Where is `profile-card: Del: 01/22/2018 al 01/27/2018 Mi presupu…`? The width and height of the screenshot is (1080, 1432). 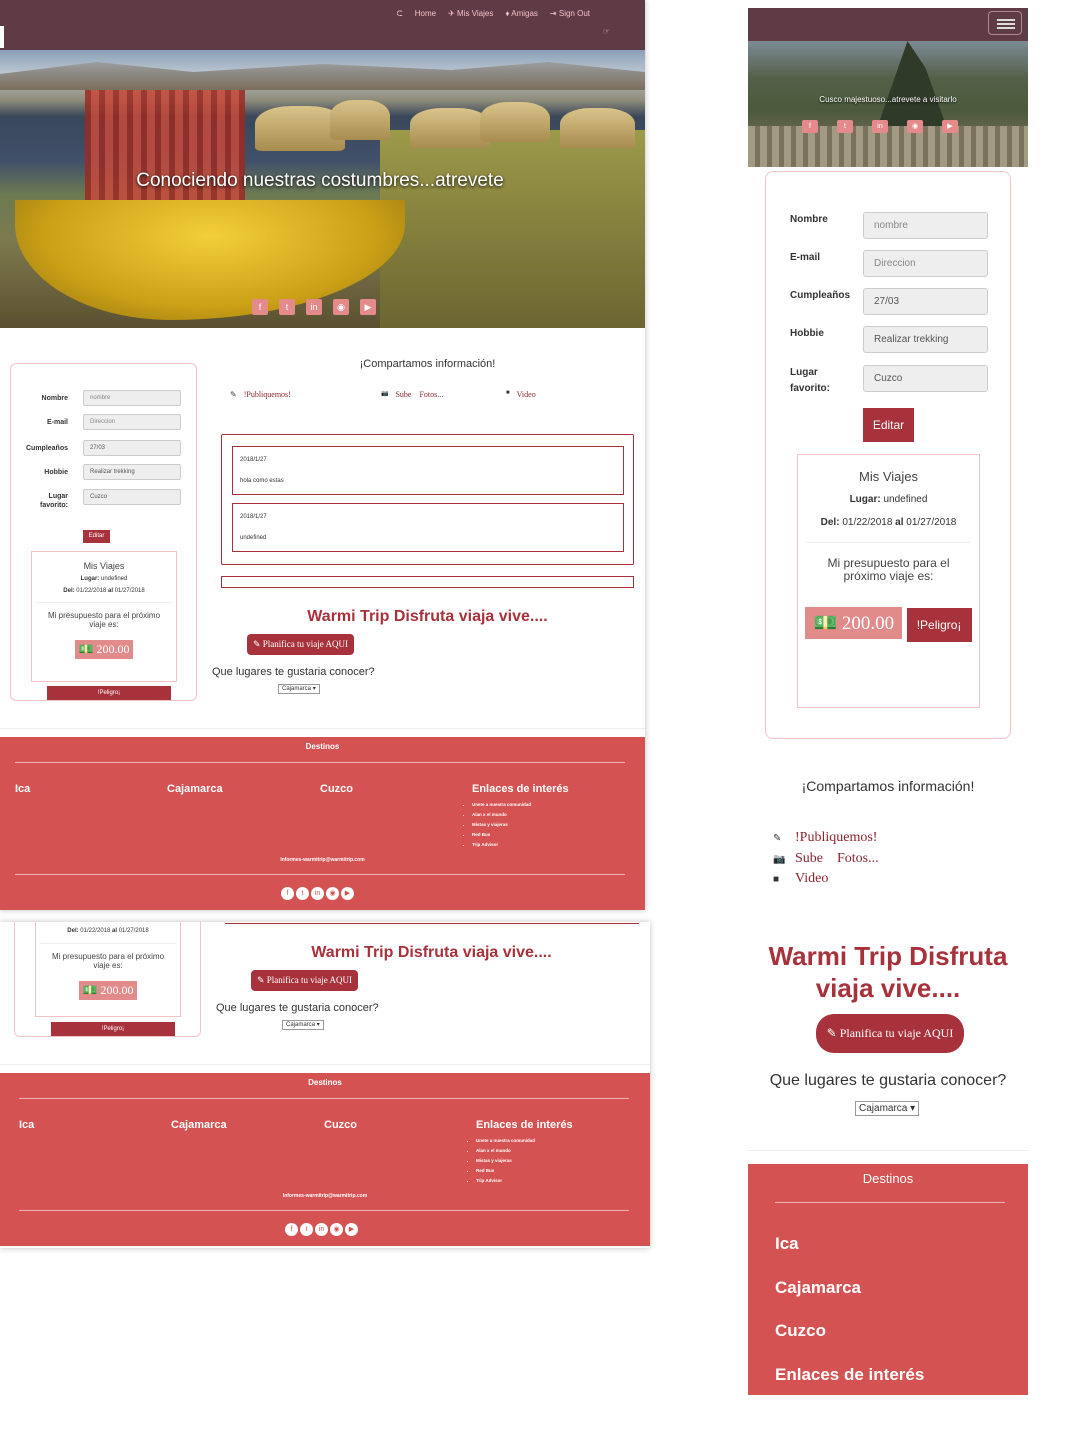
profile-card: Del: 01/22/2018 al 01/27/2018 Mi presupu… is located at coordinates (107, 979).